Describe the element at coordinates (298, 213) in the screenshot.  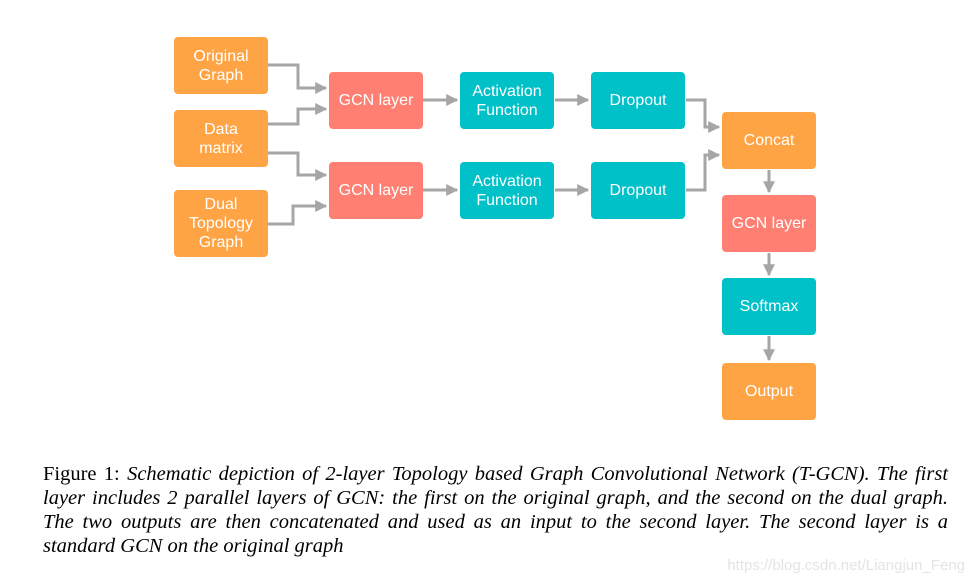
I see `edge-dual-to-gcn2` at that location.